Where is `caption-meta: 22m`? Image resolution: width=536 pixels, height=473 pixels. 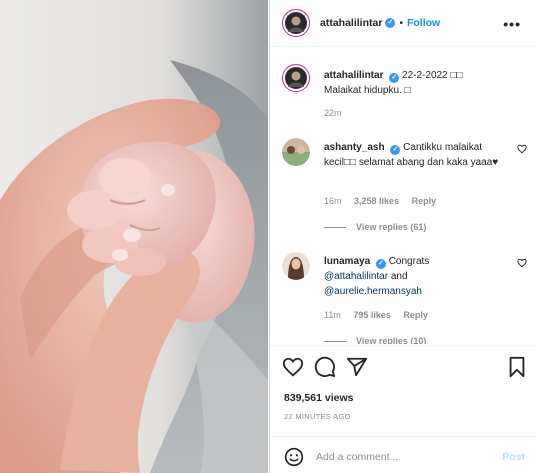 caption-meta: 22m is located at coordinates (338, 113).